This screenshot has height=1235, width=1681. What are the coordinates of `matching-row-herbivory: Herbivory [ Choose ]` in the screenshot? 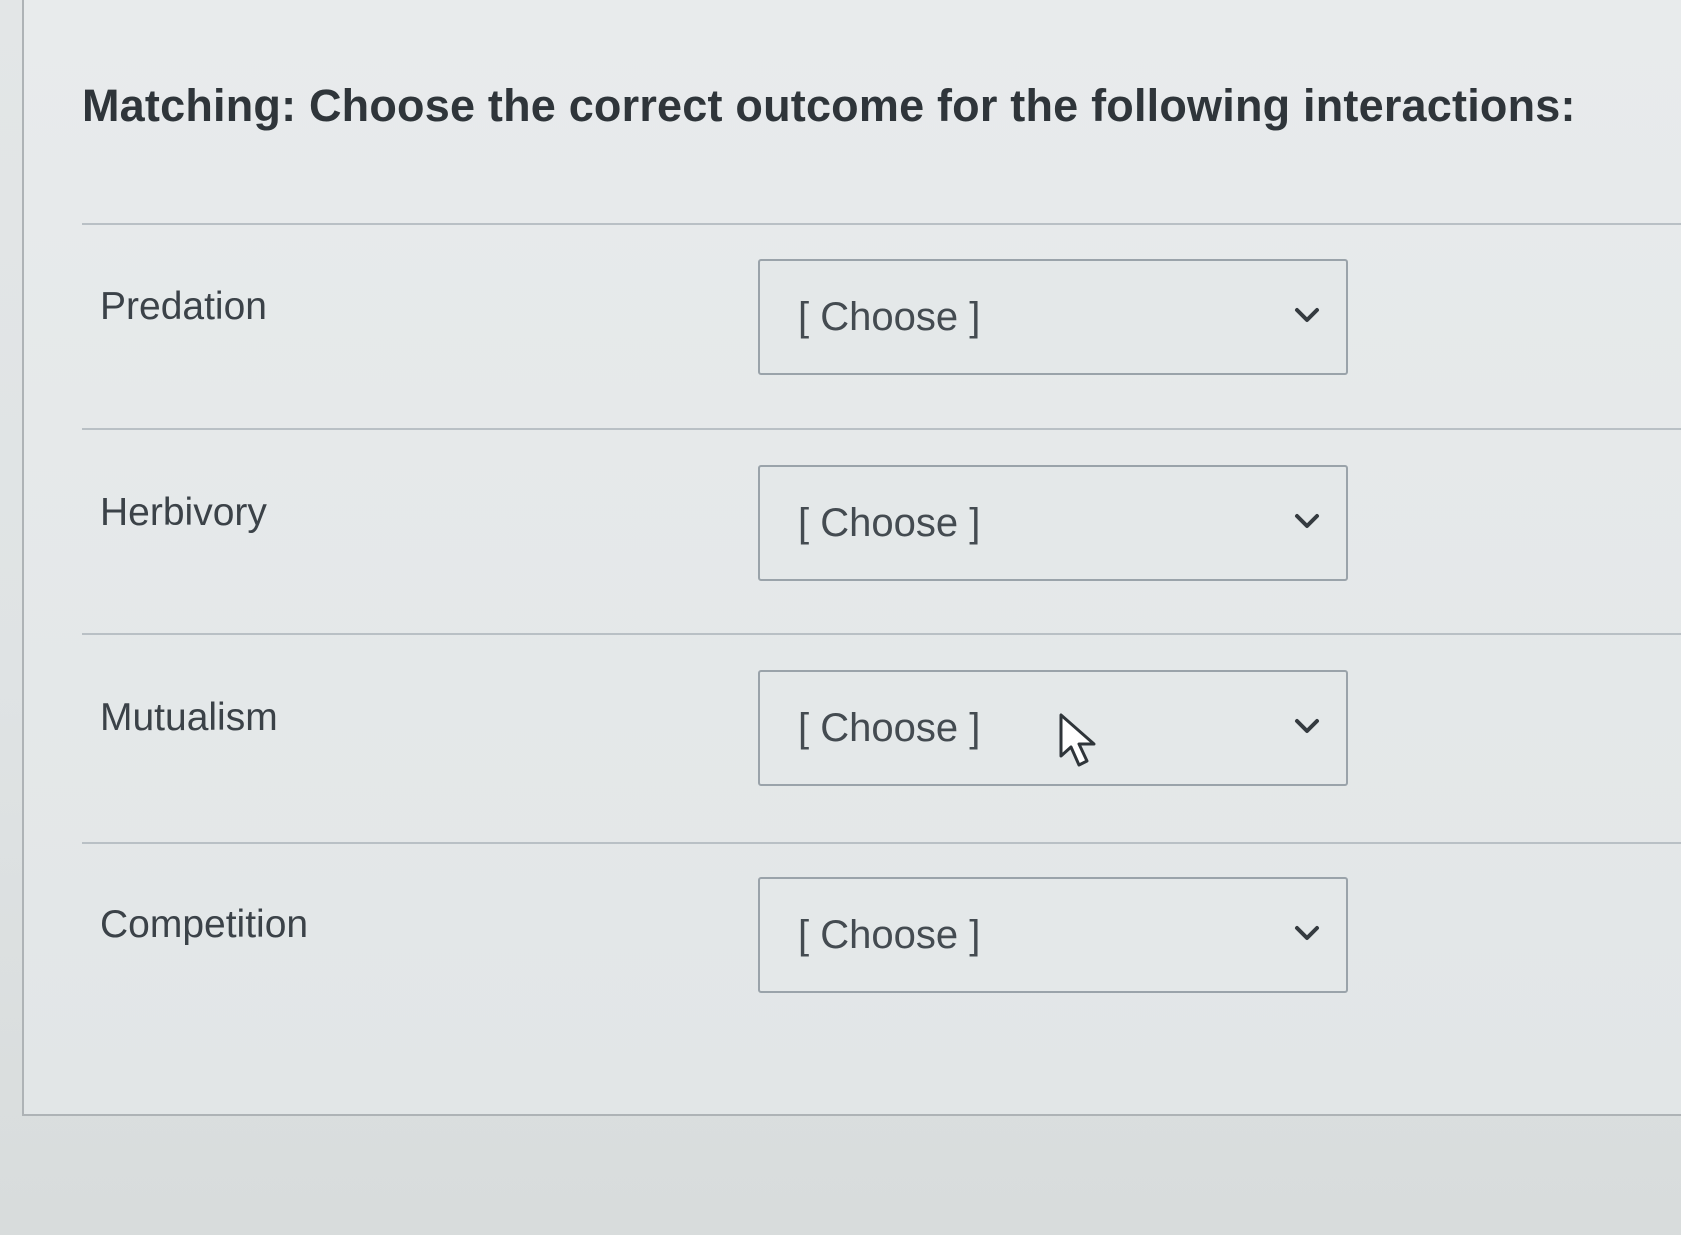 It's located at (840, 525).